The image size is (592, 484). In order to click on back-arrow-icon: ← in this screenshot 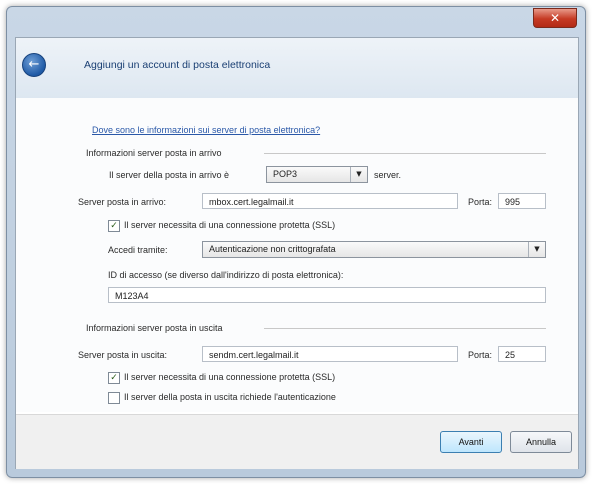, I will do `click(34, 64)`.